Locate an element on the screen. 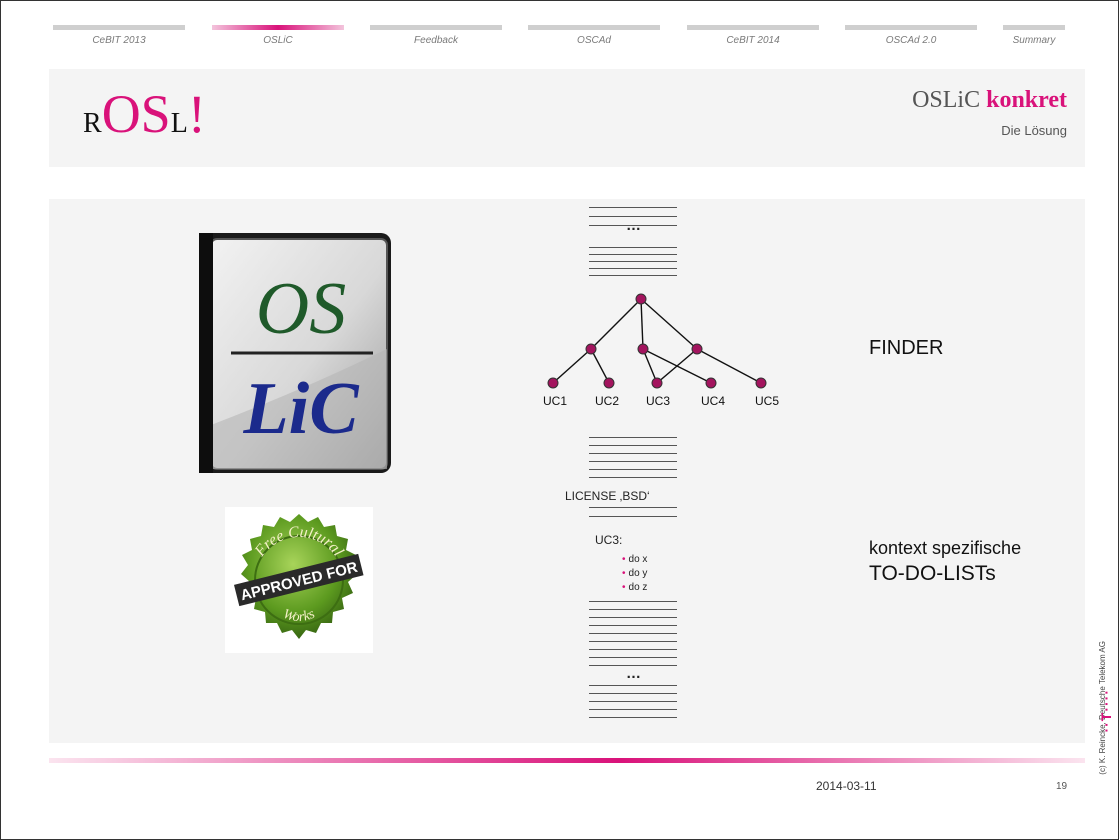 The width and height of the screenshot is (1119, 840). nav-item-oscad-2: OSCAd 2.0 is located at coordinates (911, 40).